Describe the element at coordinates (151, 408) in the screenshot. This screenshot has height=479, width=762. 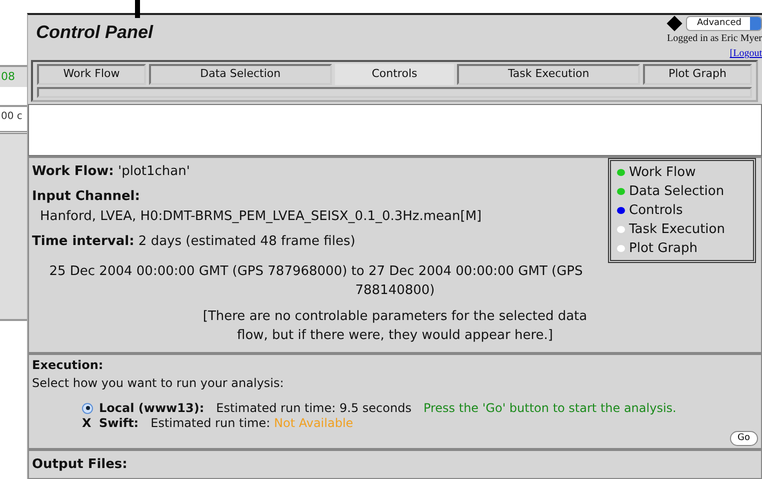
I see `option-label: Local (www13):` at that location.